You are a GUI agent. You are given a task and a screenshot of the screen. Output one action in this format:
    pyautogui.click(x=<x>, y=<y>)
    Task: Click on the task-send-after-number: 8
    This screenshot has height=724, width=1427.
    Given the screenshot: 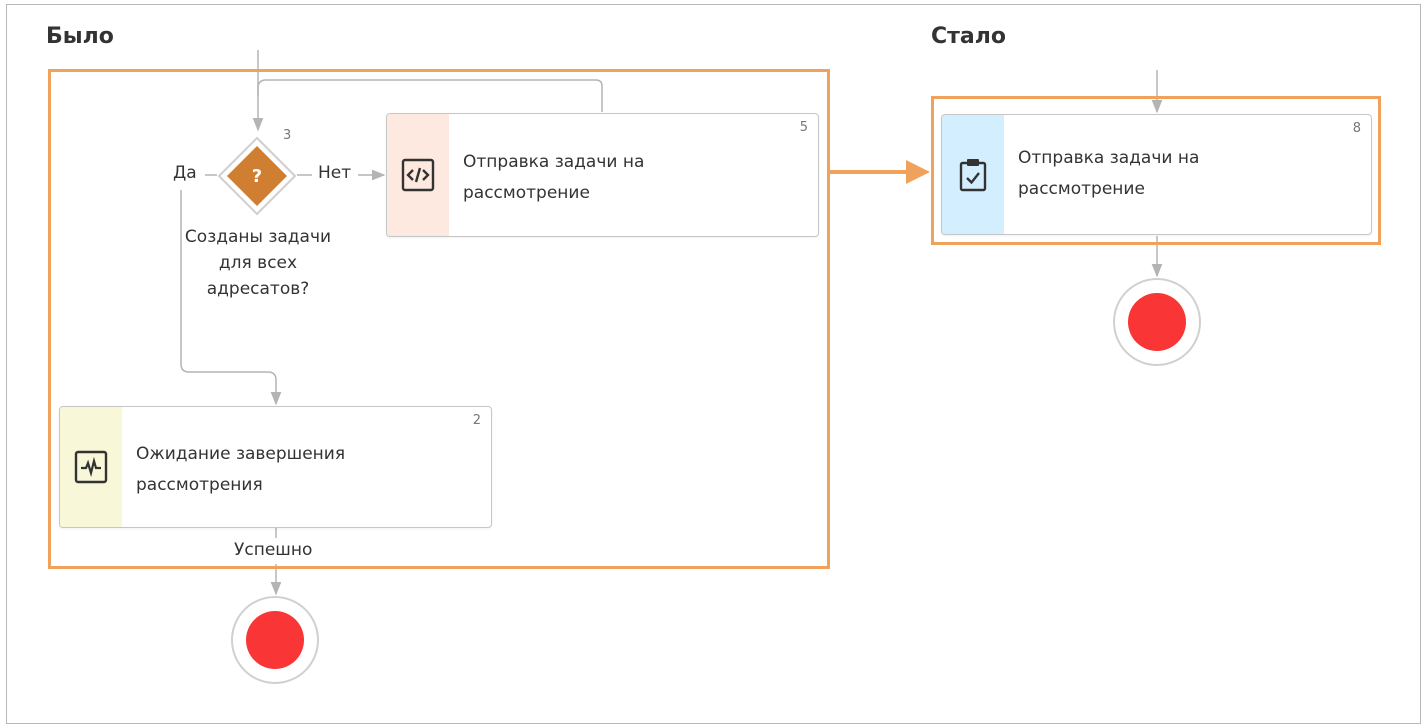 What is the action you would take?
    pyautogui.click(x=1356, y=128)
    